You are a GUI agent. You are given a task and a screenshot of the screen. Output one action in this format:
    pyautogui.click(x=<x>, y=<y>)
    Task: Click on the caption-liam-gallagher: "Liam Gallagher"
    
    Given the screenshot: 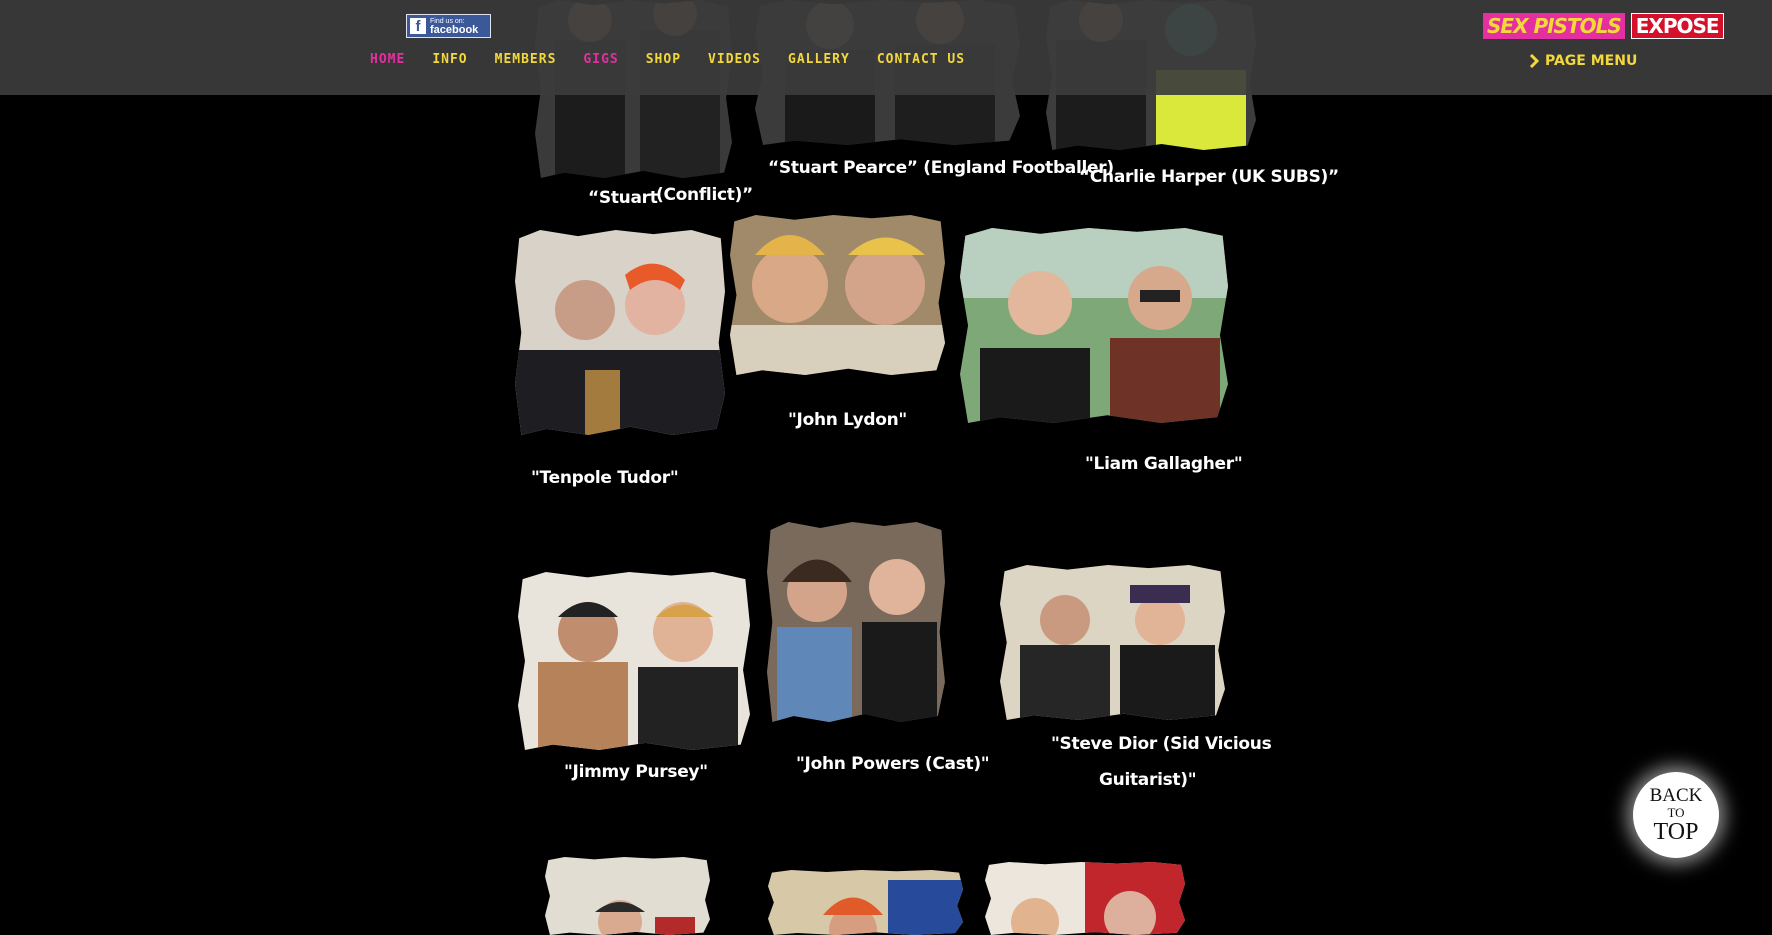 What is the action you would take?
    pyautogui.click(x=1164, y=464)
    